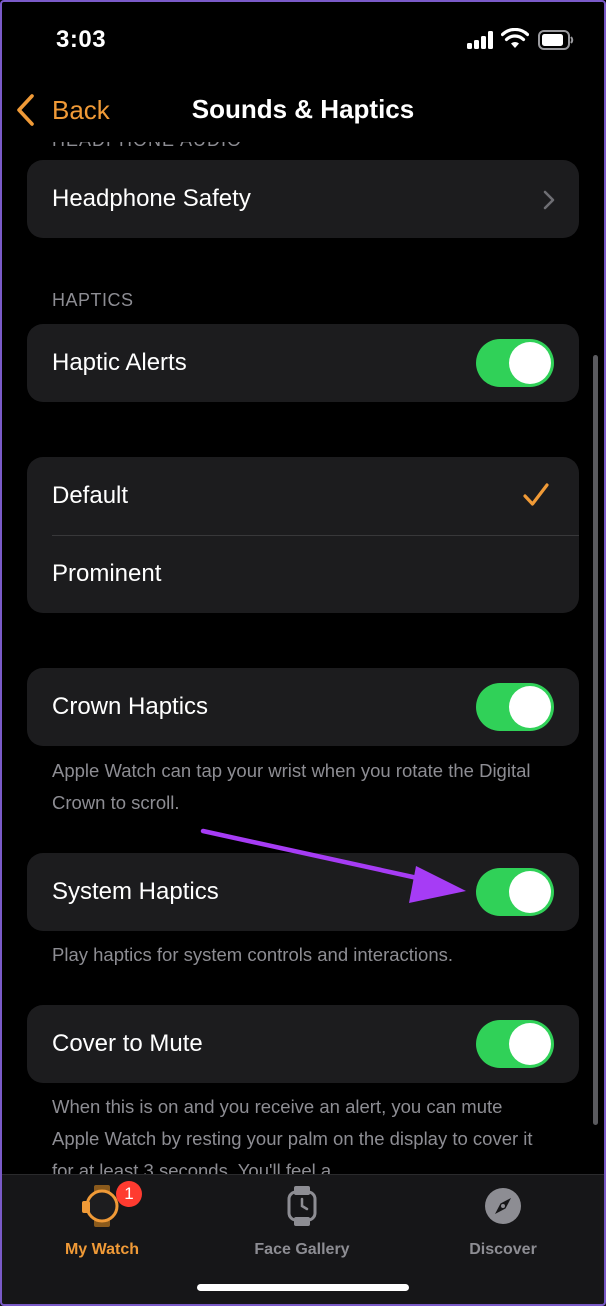  I want to click on option-default-row: Default, so click(303, 496).